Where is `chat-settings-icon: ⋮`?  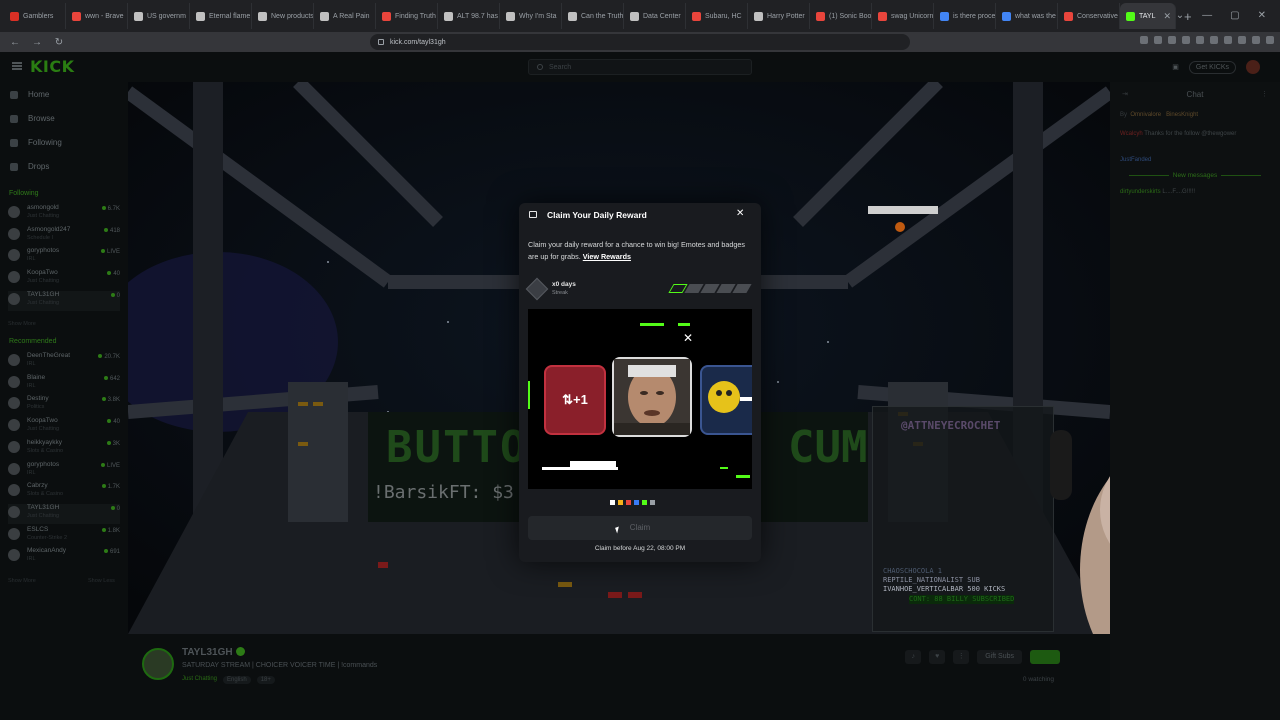 chat-settings-icon: ⋮ is located at coordinates (1264, 94).